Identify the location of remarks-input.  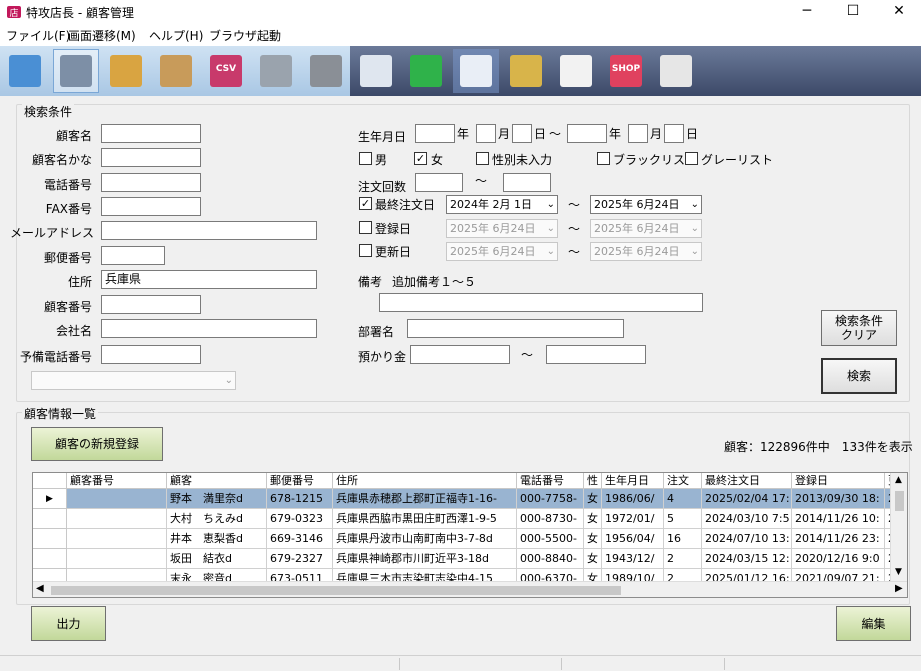
(541, 302).